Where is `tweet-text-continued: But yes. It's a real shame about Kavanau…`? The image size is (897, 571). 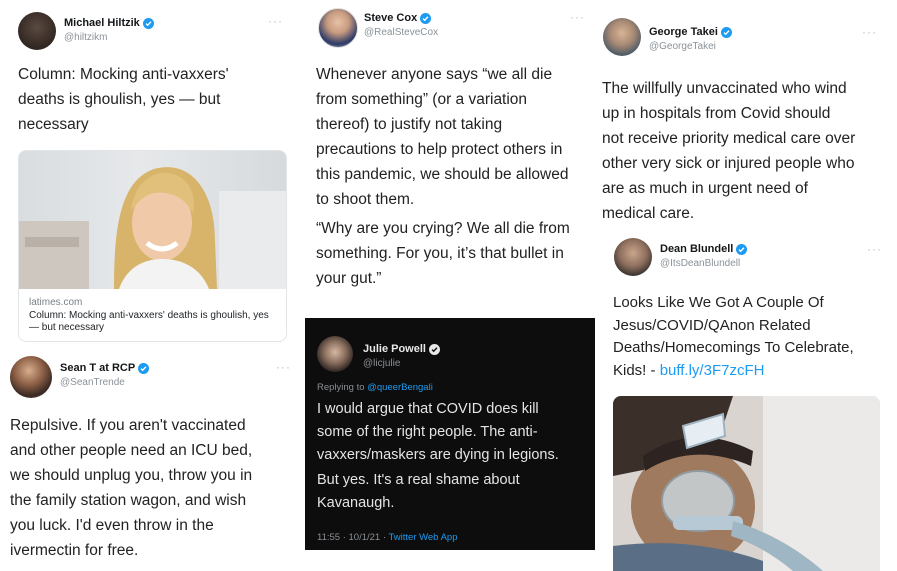
tweet-text-continued: But yes. It's a real shame about Kavanau… is located at coordinates (418, 491).